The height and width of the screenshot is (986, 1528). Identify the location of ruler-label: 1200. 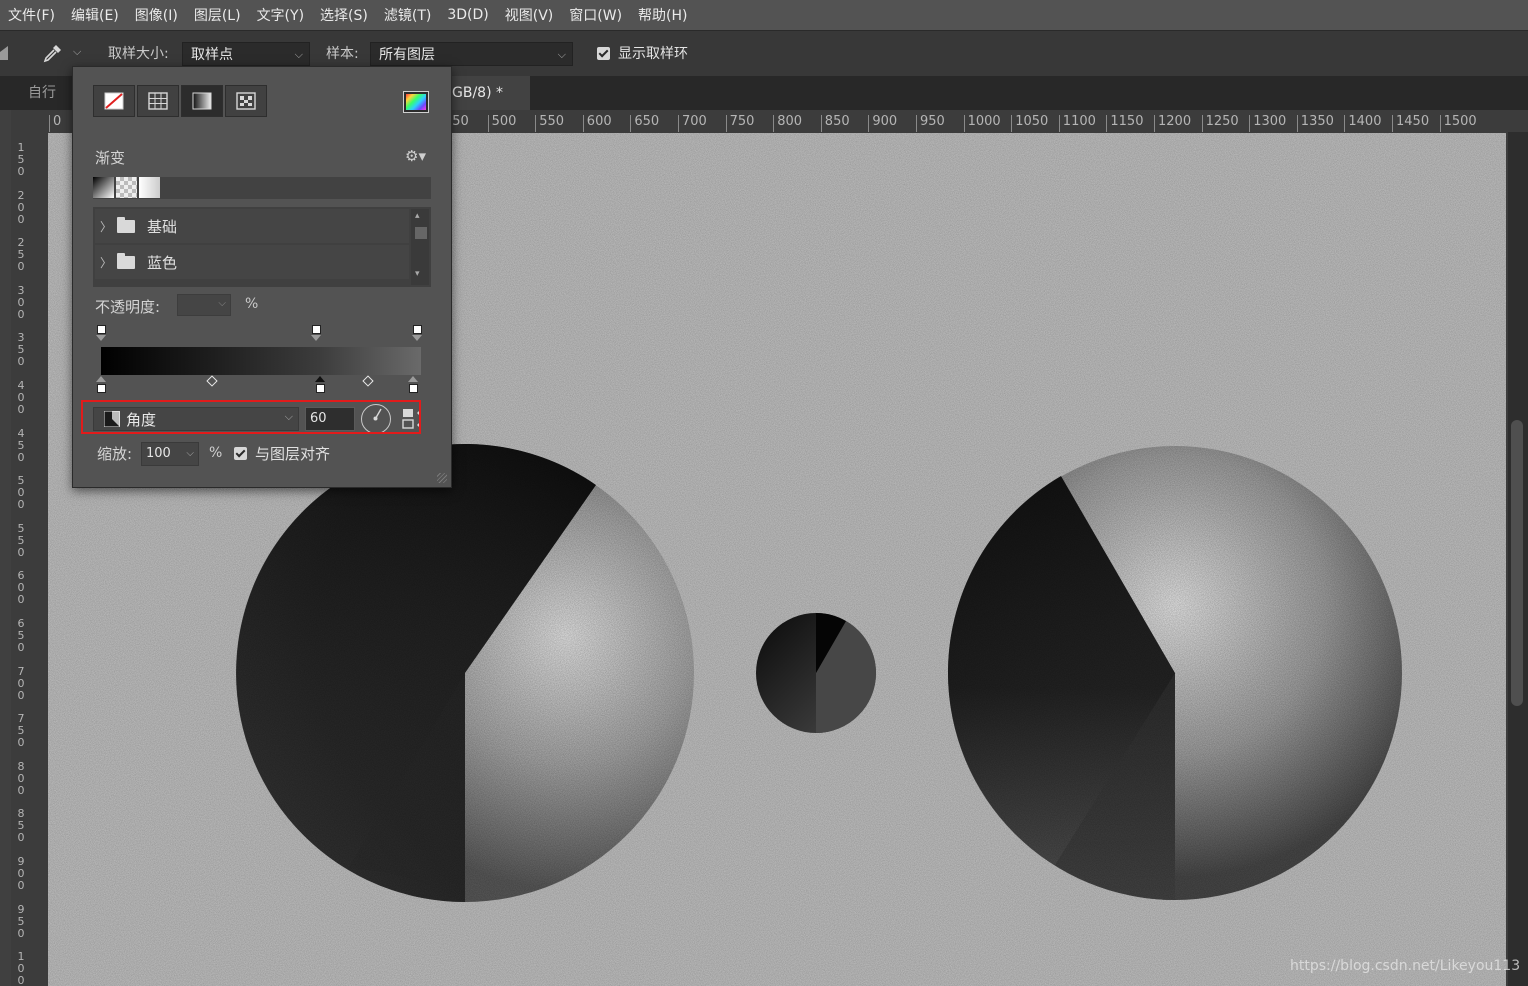
(1172, 123).